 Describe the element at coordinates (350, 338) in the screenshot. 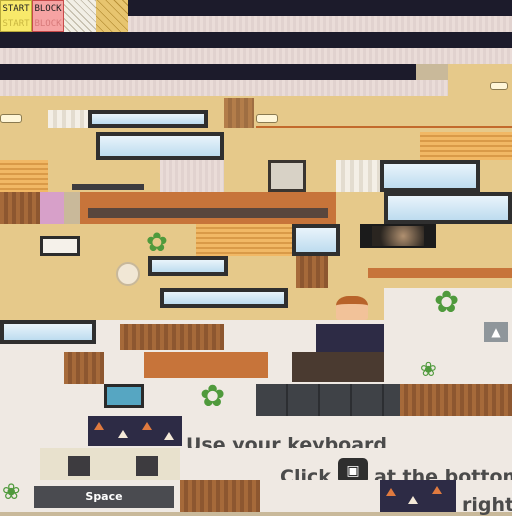

I see `sofa-cushions` at that location.